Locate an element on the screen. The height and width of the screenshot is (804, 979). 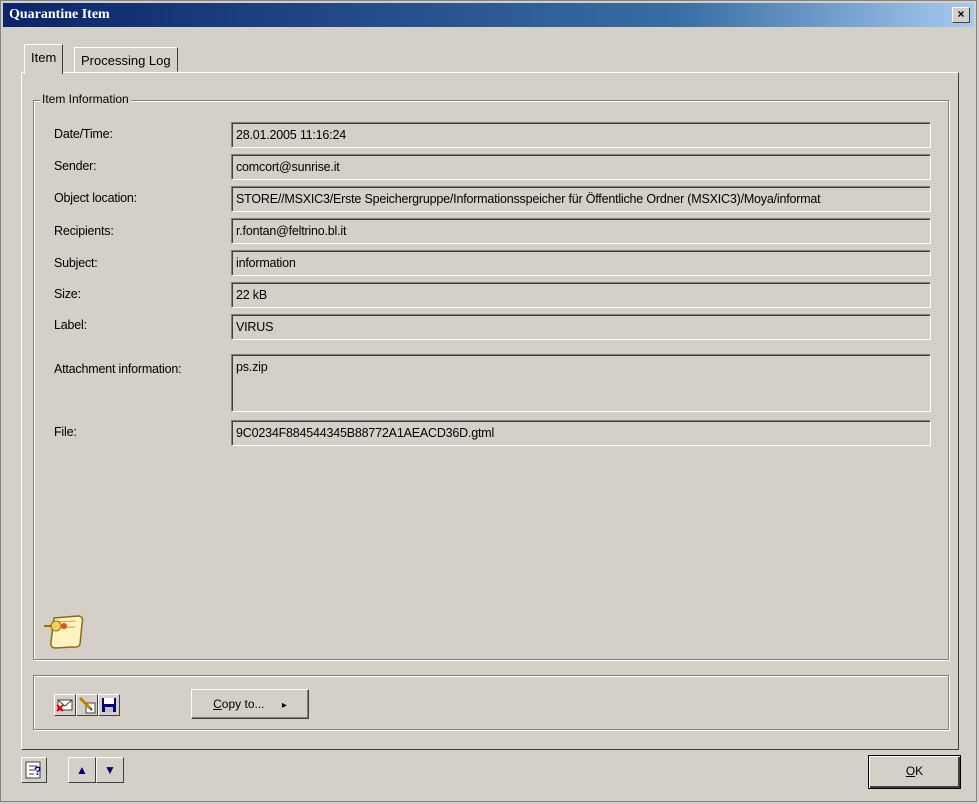
subject-field: information is located at coordinates (581, 263).